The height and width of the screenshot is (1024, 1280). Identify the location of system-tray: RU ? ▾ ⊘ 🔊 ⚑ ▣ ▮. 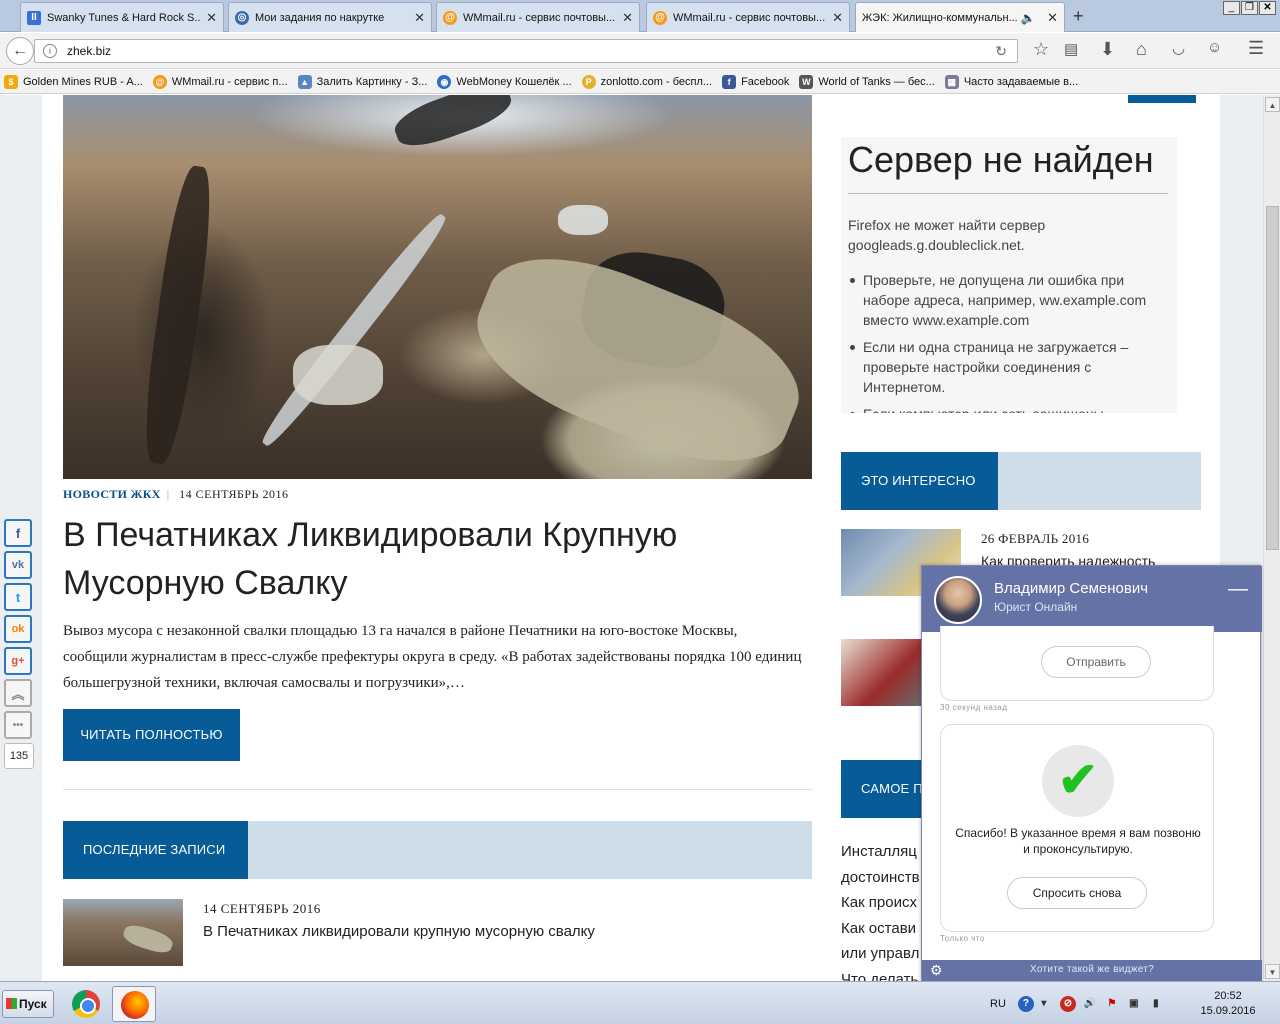
(1077, 1004).